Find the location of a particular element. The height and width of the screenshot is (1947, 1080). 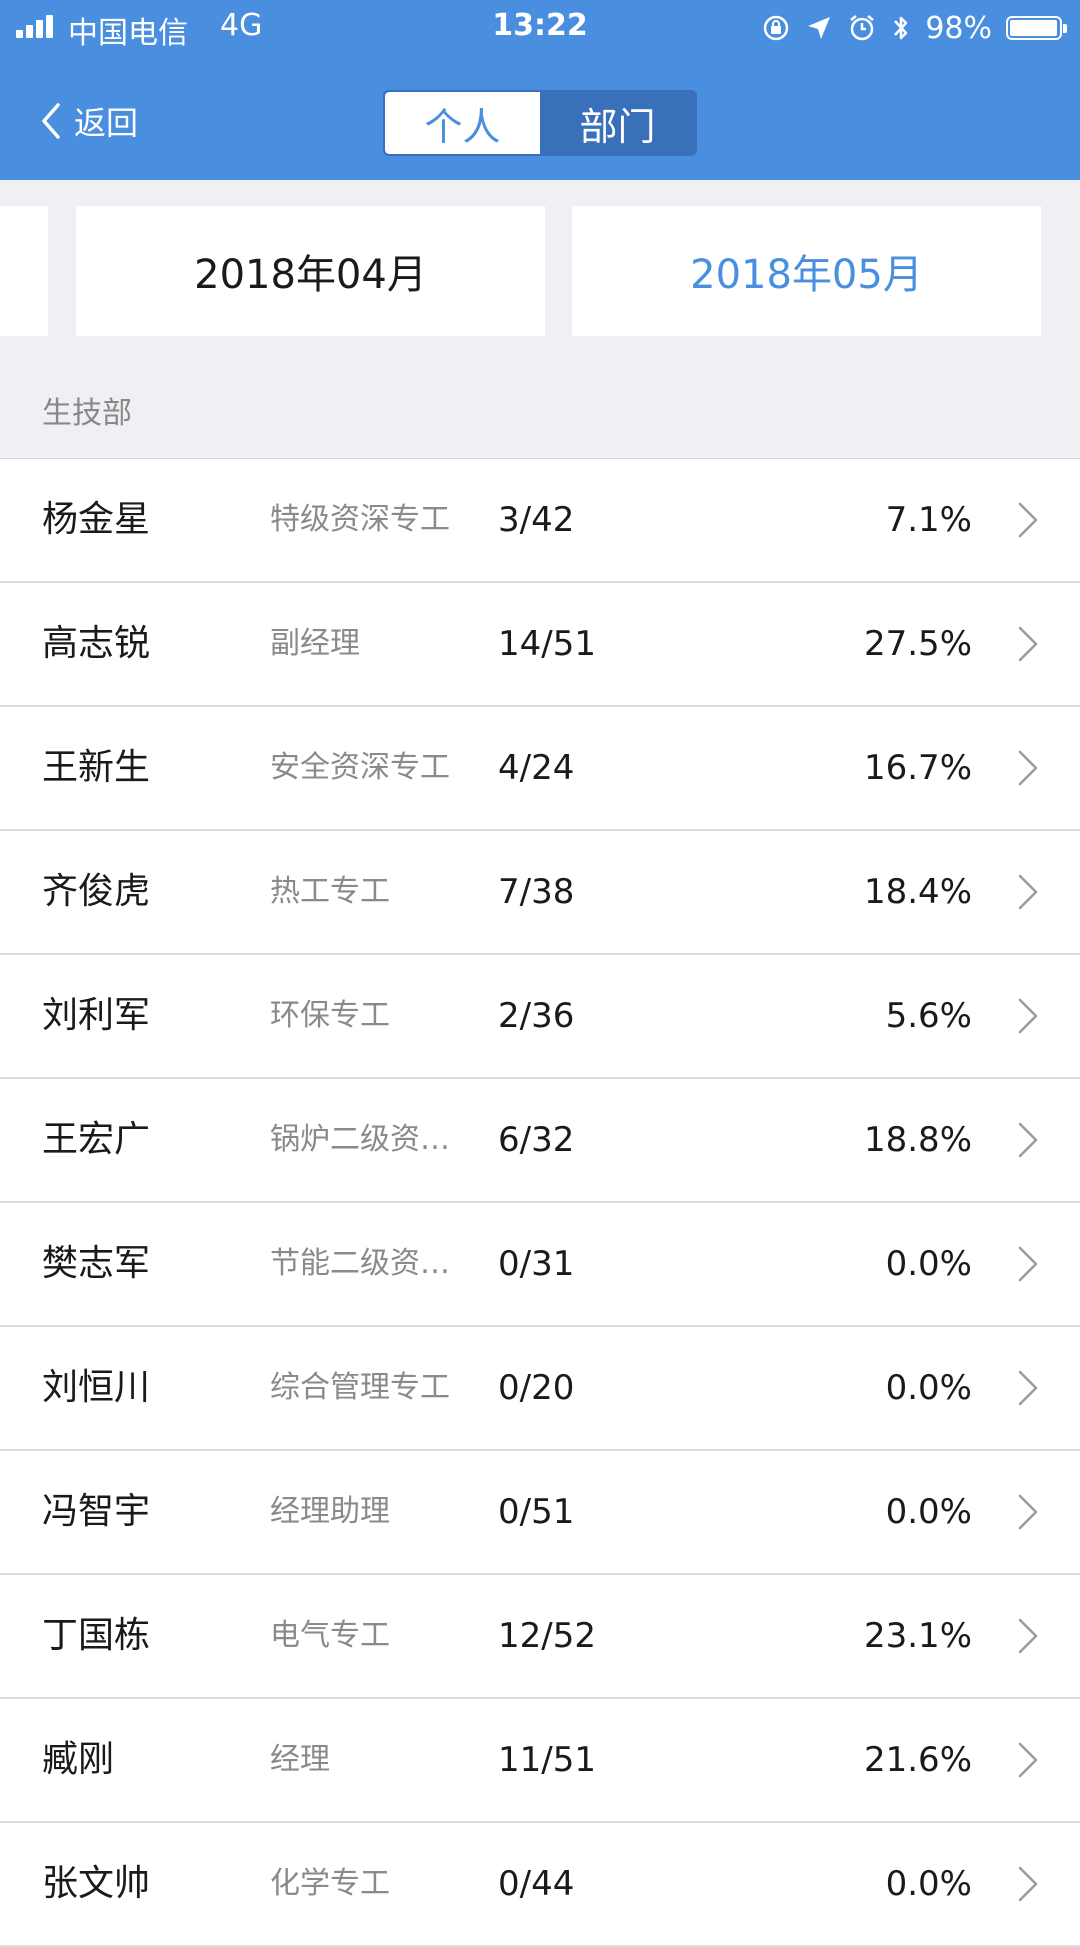

person-name: 臧刚 is located at coordinates (78, 1759).